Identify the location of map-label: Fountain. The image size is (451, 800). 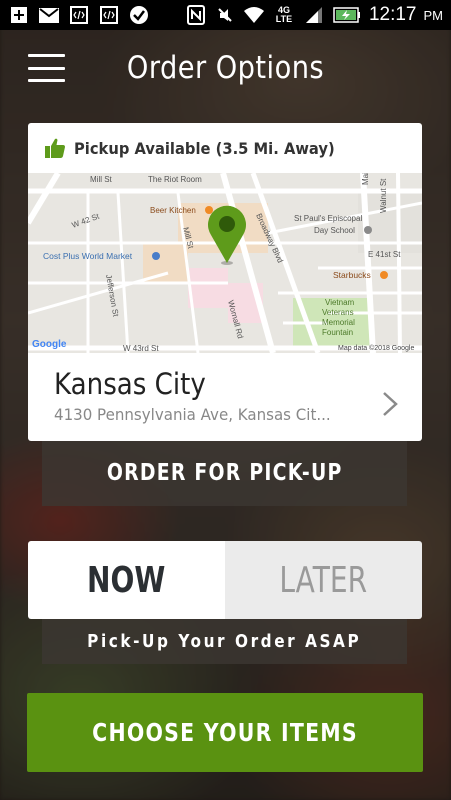
(337, 332).